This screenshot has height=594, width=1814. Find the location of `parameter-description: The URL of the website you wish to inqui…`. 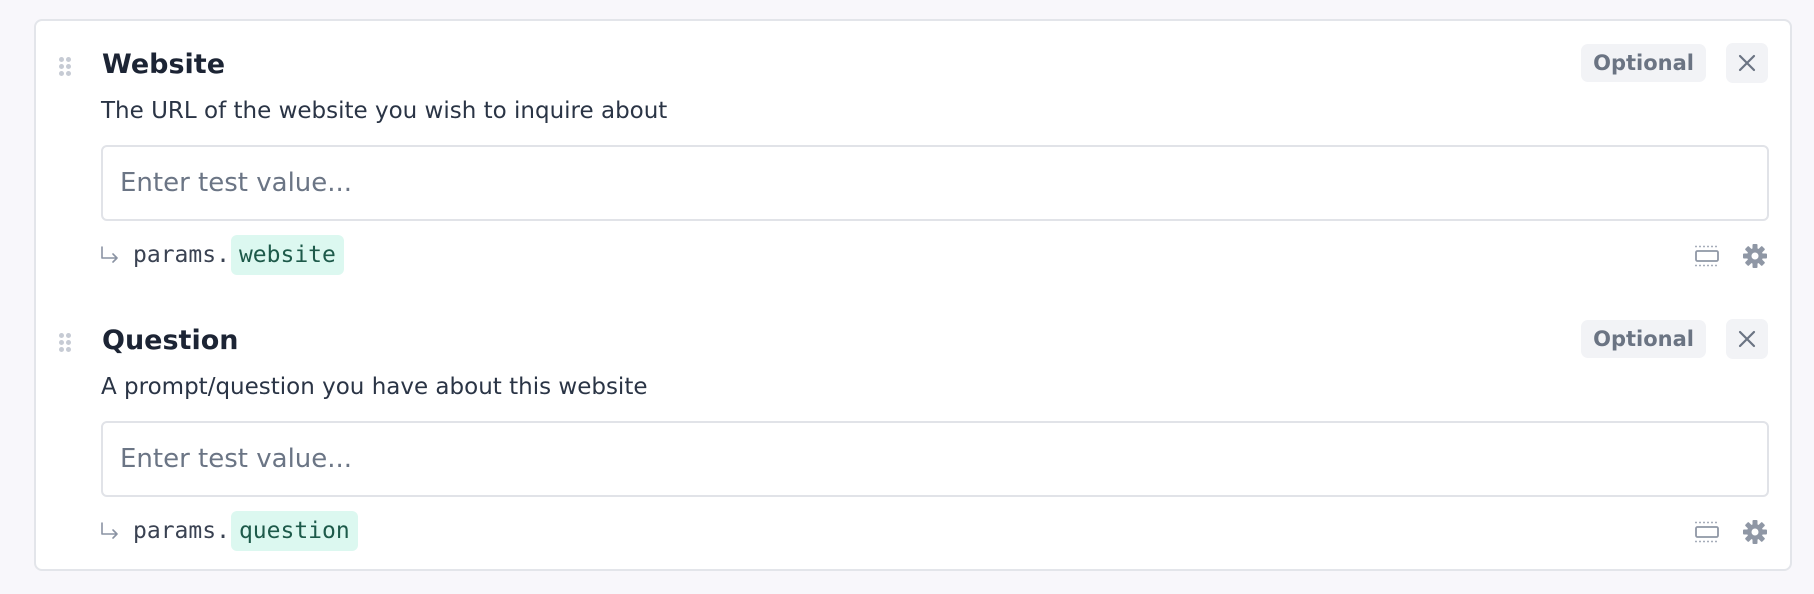

parameter-description: The URL of the website you wish to inqui… is located at coordinates (384, 111).